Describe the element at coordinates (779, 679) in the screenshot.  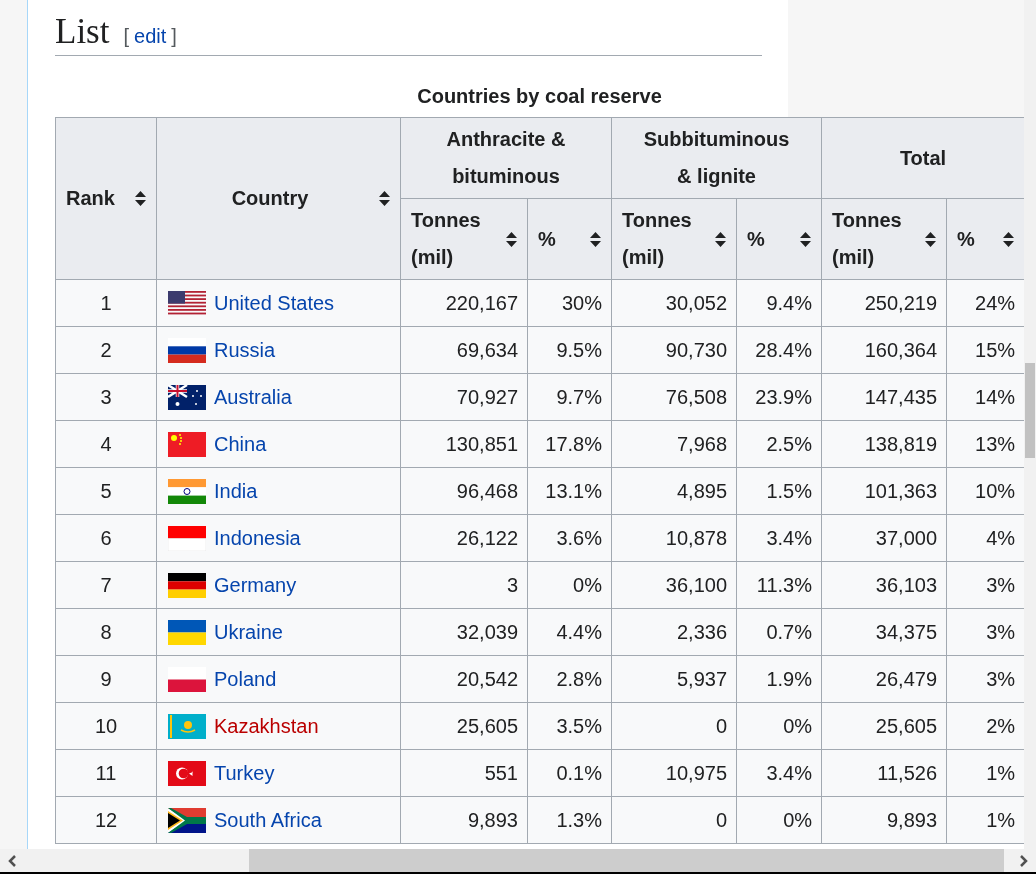
I see `table-cell: 1.9%` at that location.